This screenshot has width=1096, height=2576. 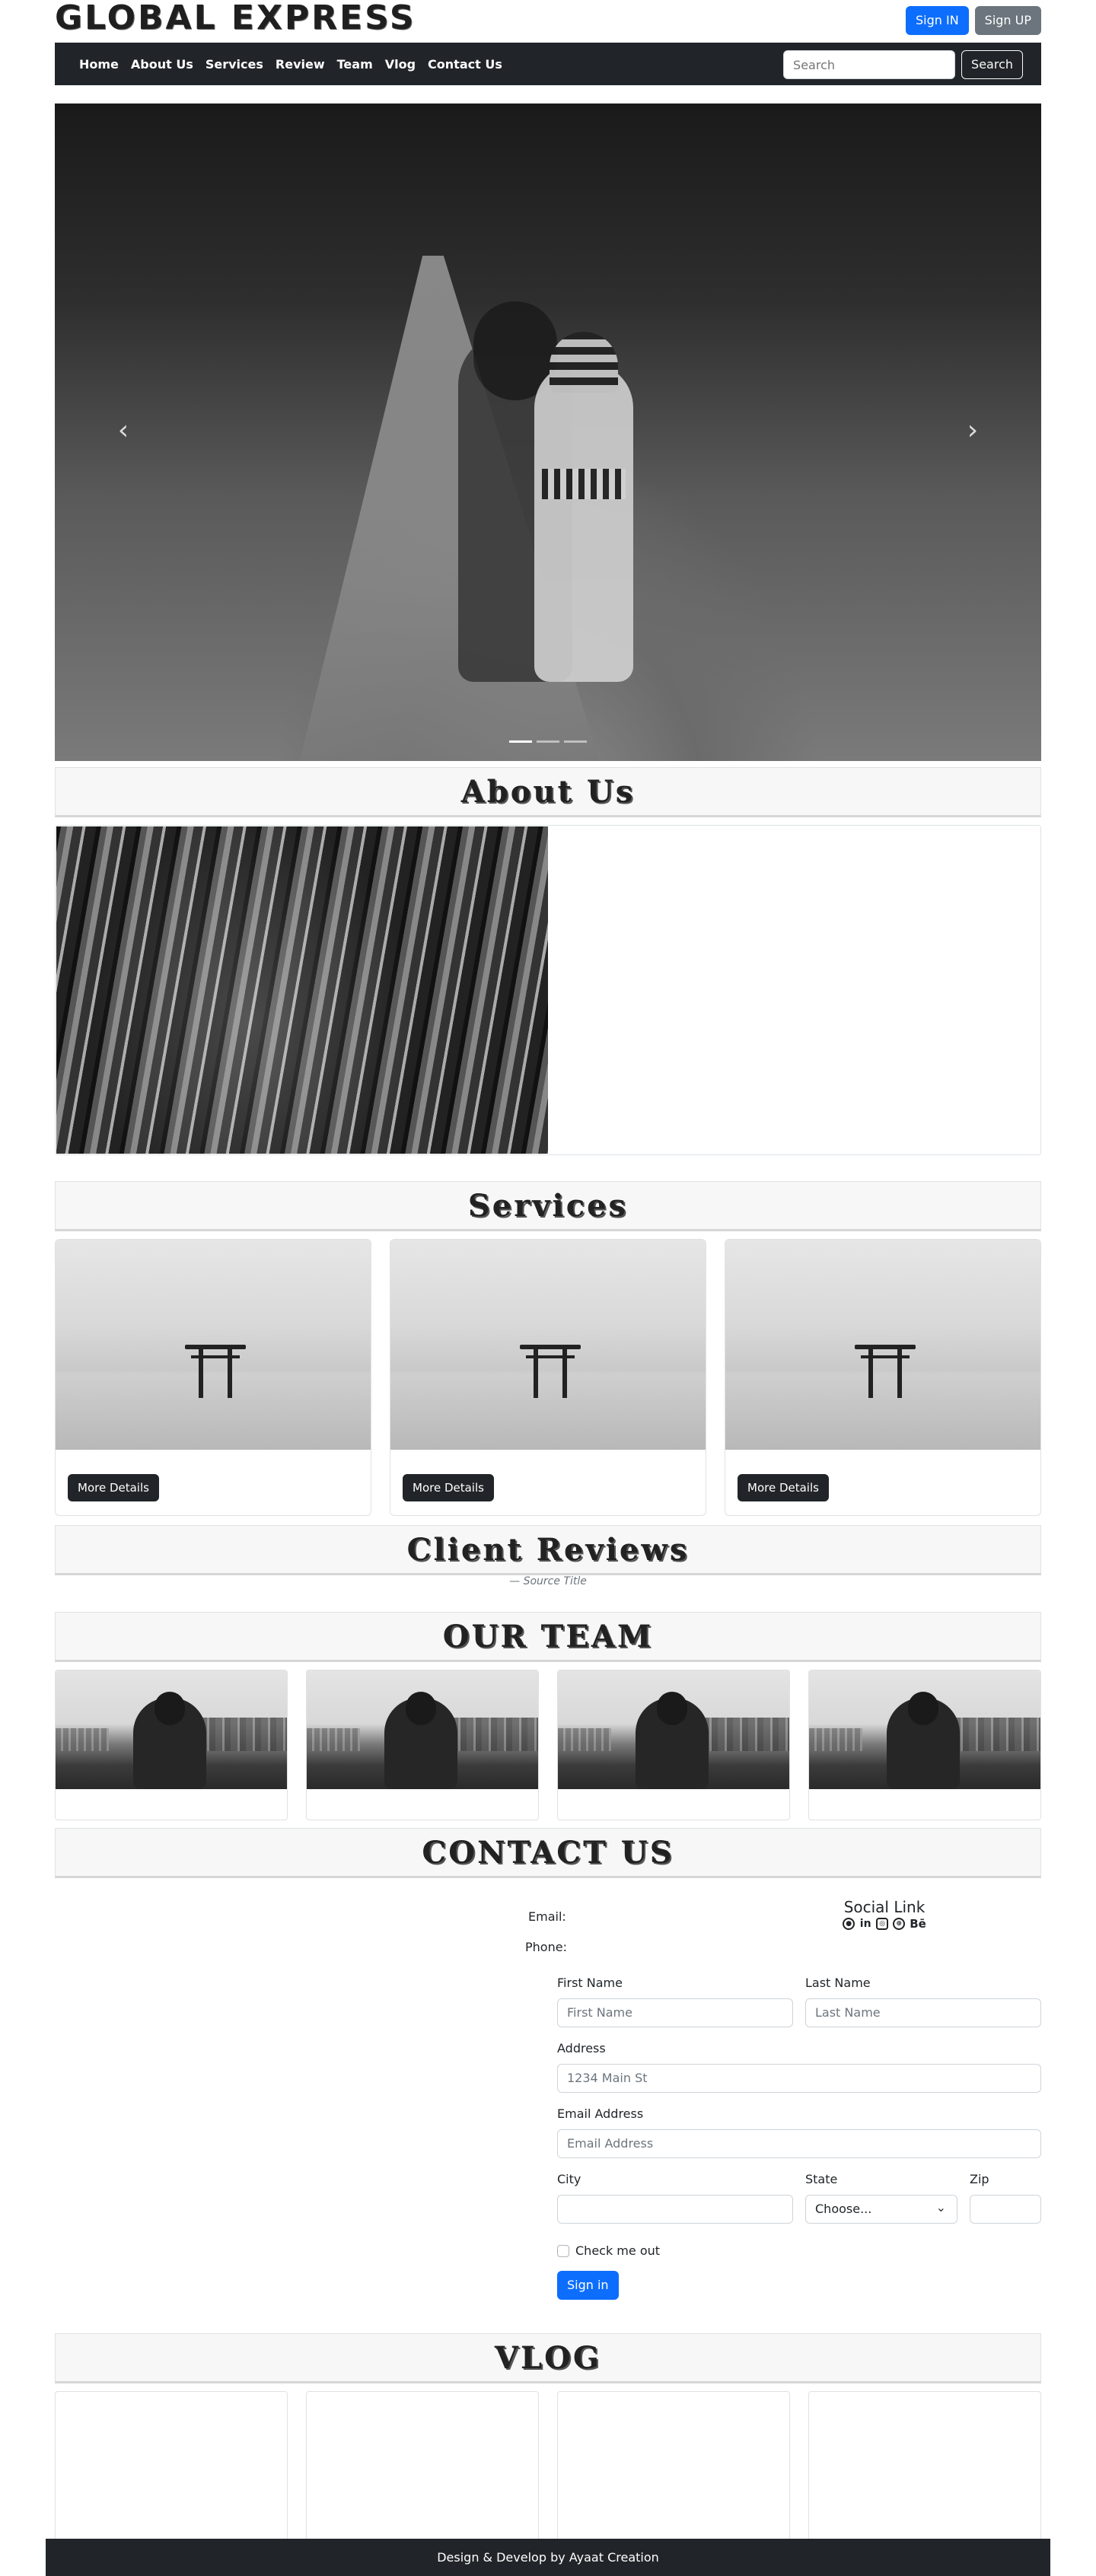 I want to click on chevron-left-icon: ‹, so click(x=123, y=431).